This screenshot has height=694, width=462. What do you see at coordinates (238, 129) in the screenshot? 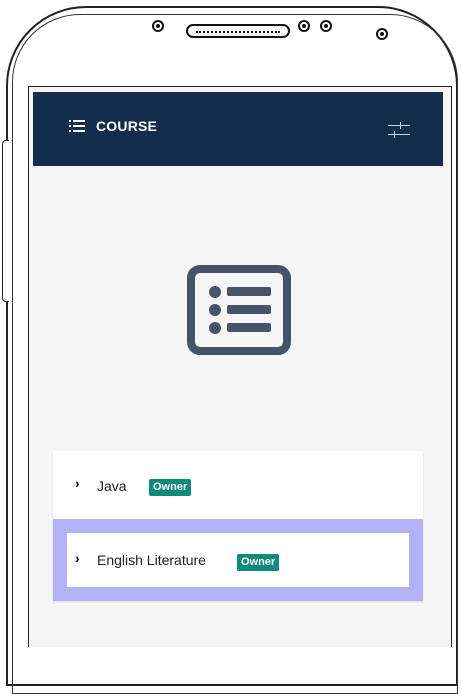
I see `app-bar: COURSE` at bounding box center [238, 129].